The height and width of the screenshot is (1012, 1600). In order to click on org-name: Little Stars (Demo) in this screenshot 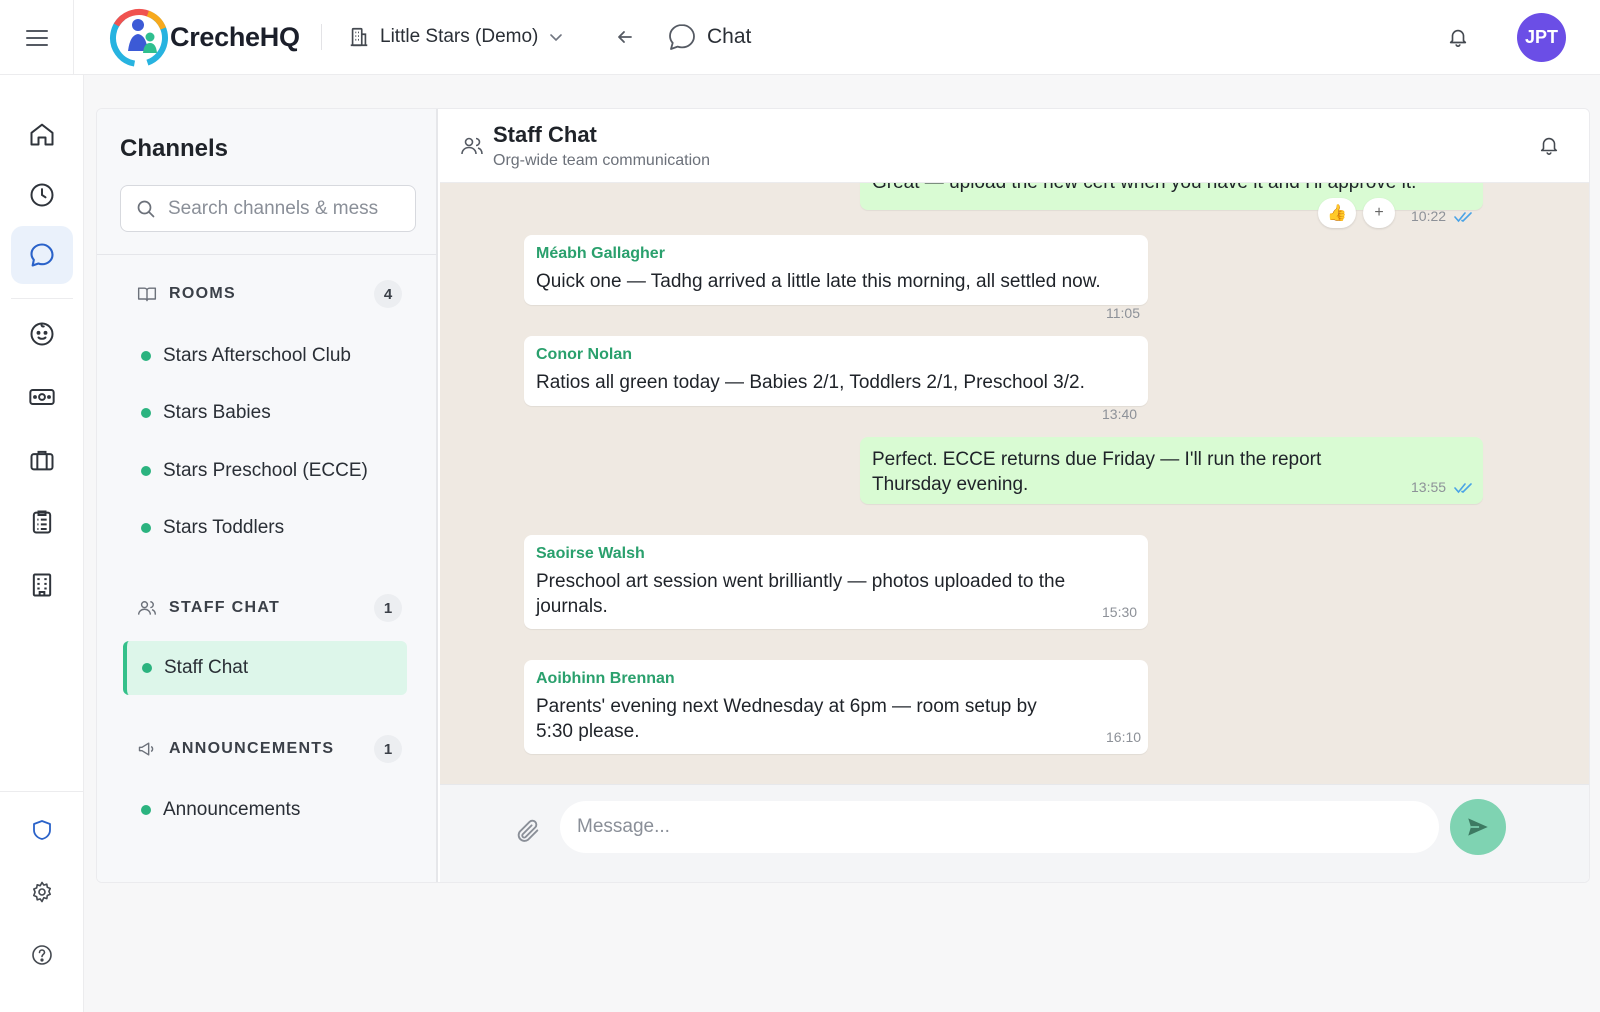, I will do `click(459, 36)`.